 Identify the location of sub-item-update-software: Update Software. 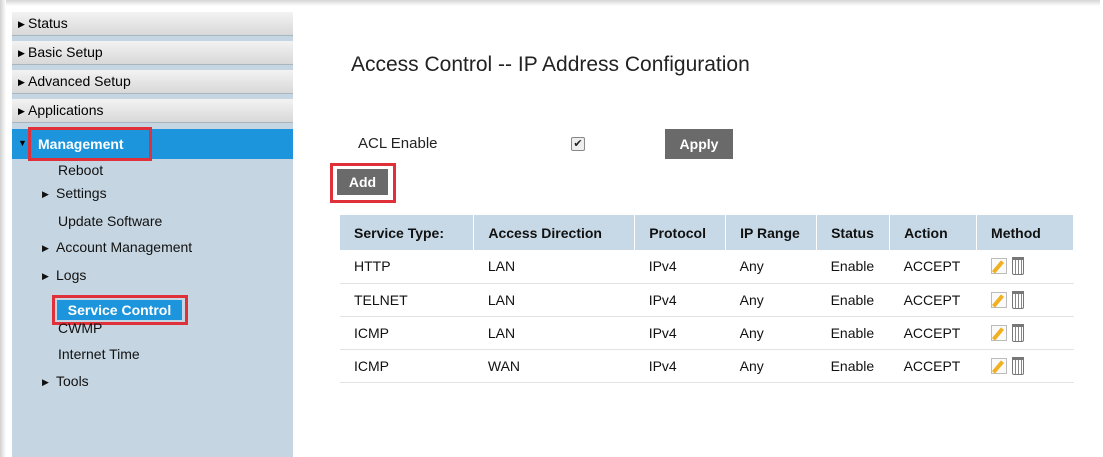
(110, 221).